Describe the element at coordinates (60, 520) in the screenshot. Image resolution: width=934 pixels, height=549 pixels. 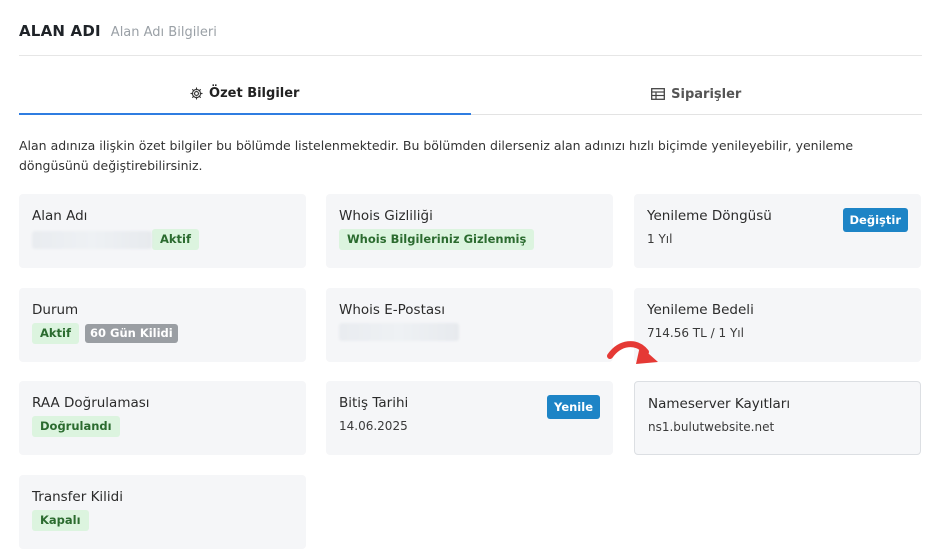
I see `transfer-lock-badge: Kapalı` at that location.